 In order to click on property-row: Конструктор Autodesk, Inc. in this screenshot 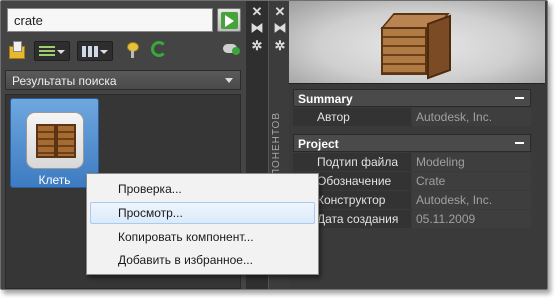, I will do `click(412, 200)`.